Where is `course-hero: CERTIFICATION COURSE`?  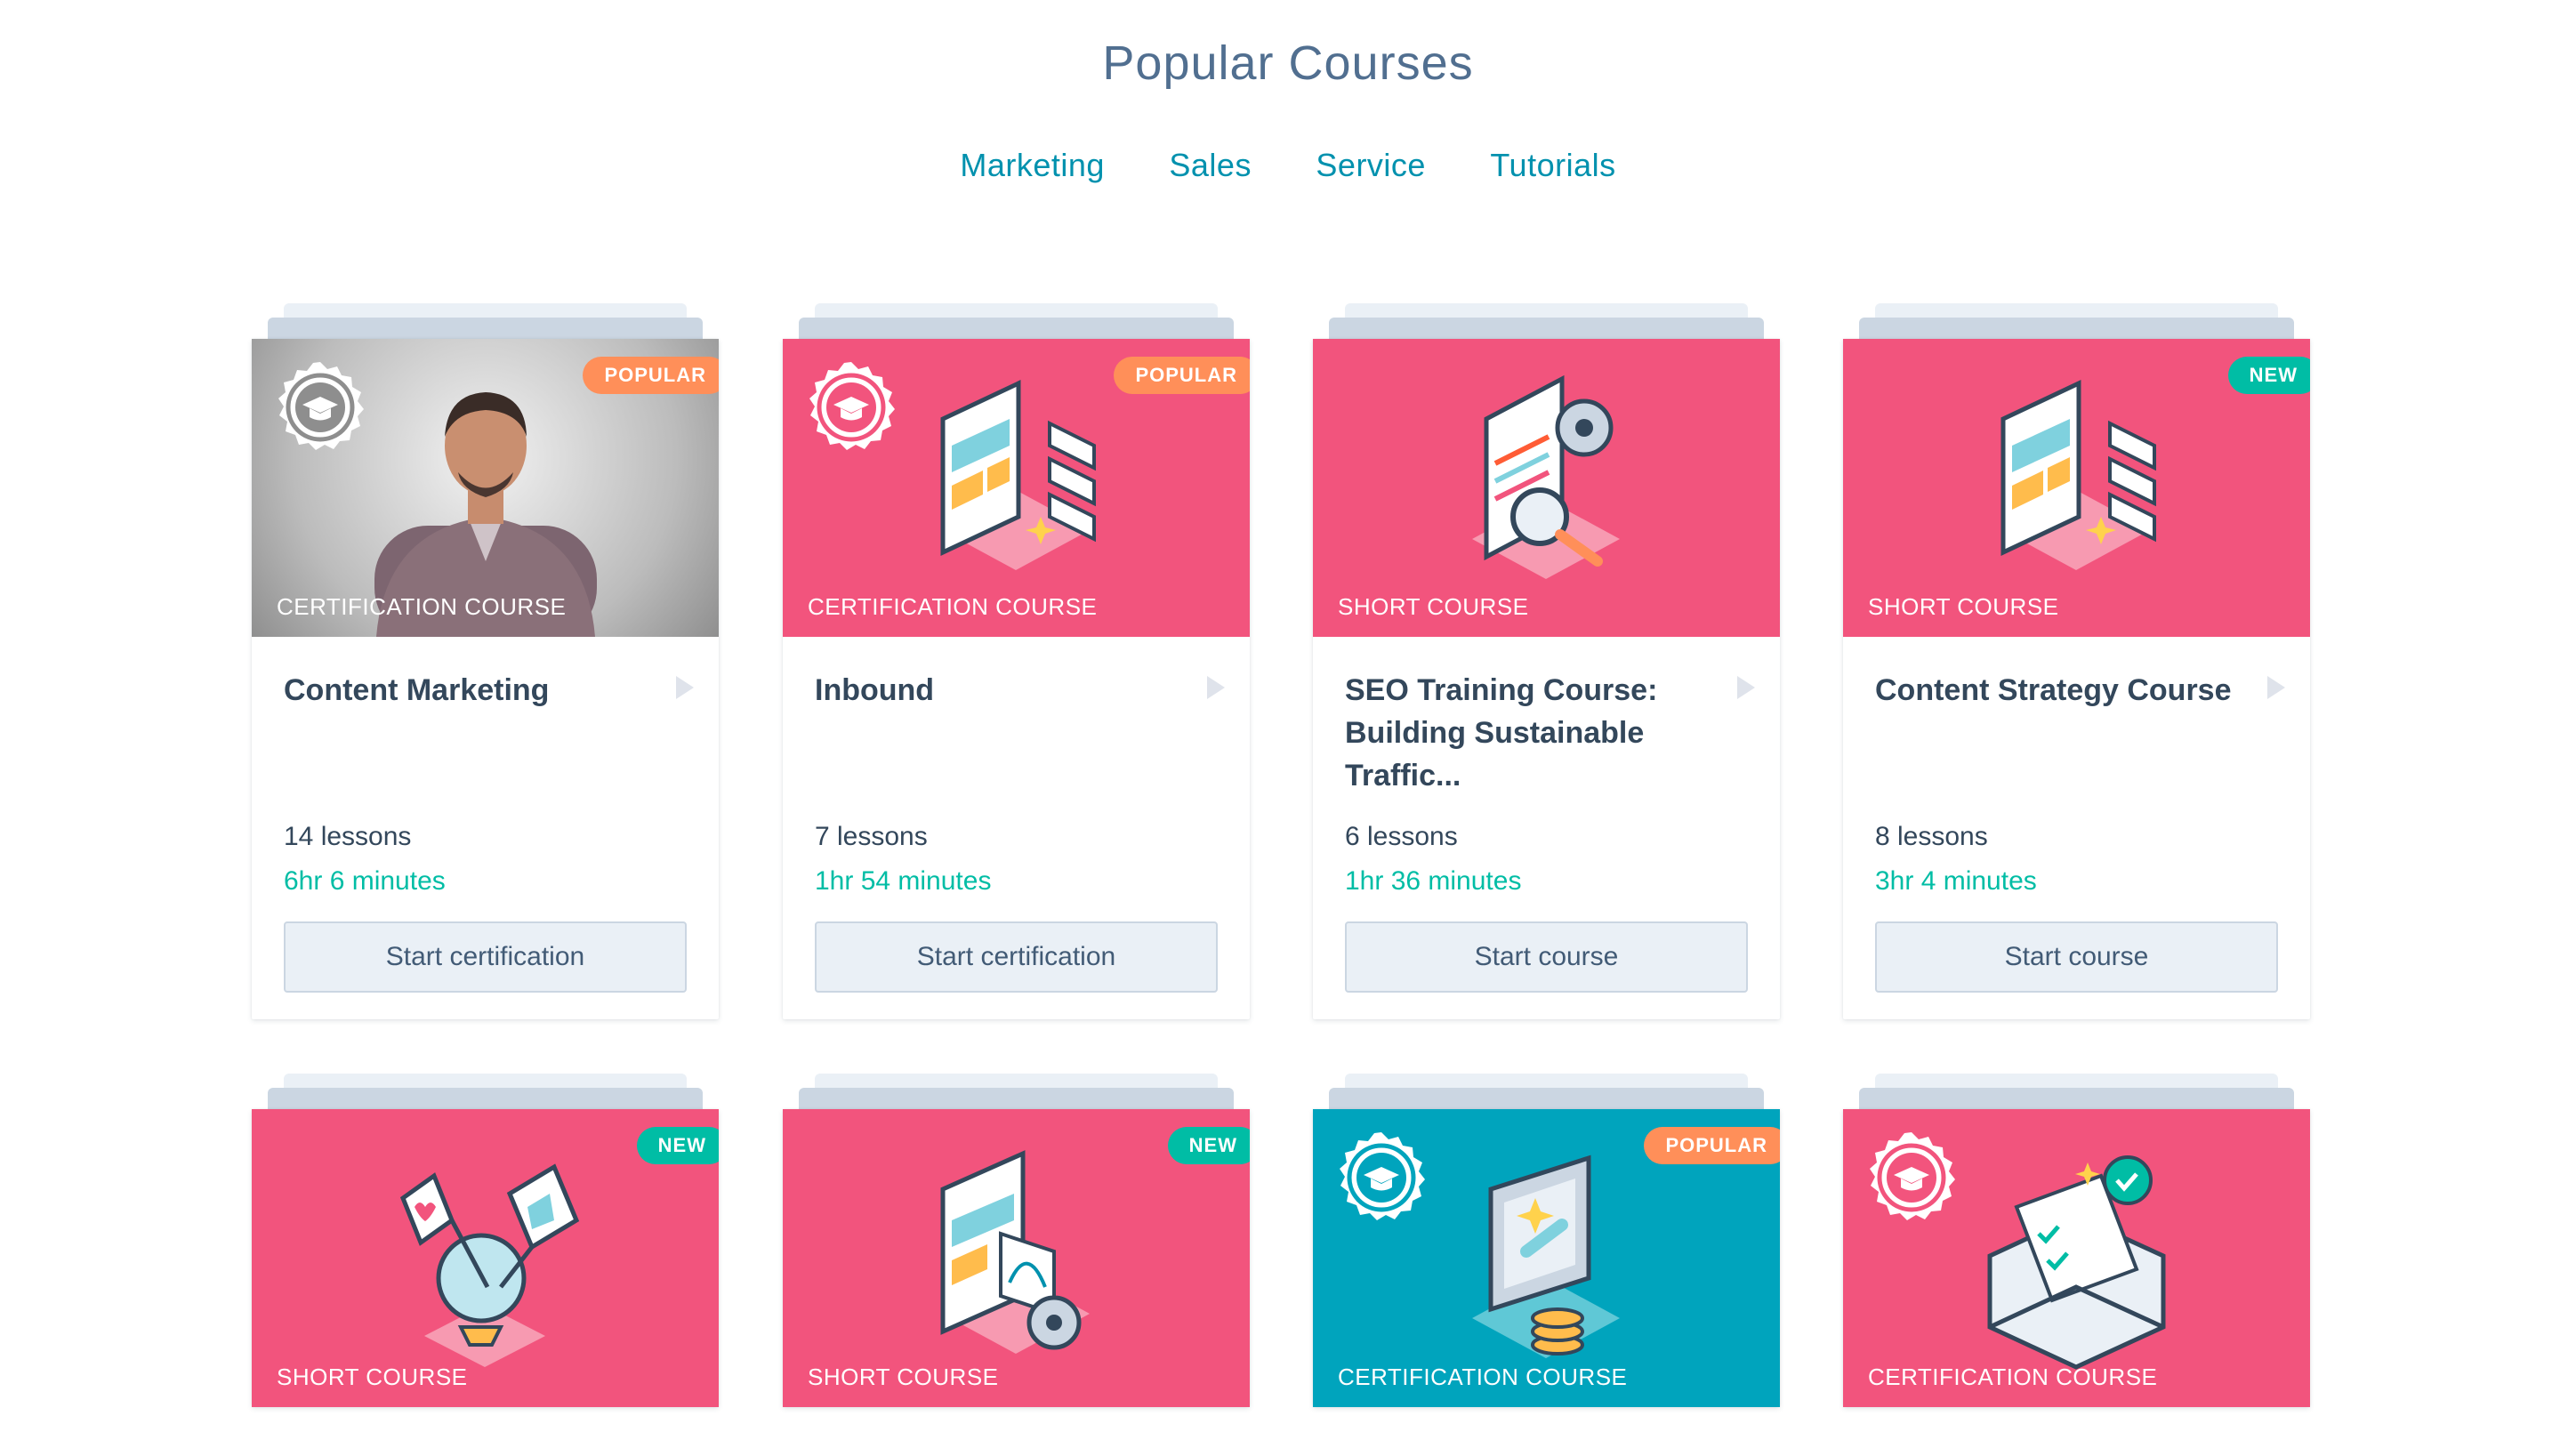
course-hero: CERTIFICATION COURSE is located at coordinates (2076, 1258).